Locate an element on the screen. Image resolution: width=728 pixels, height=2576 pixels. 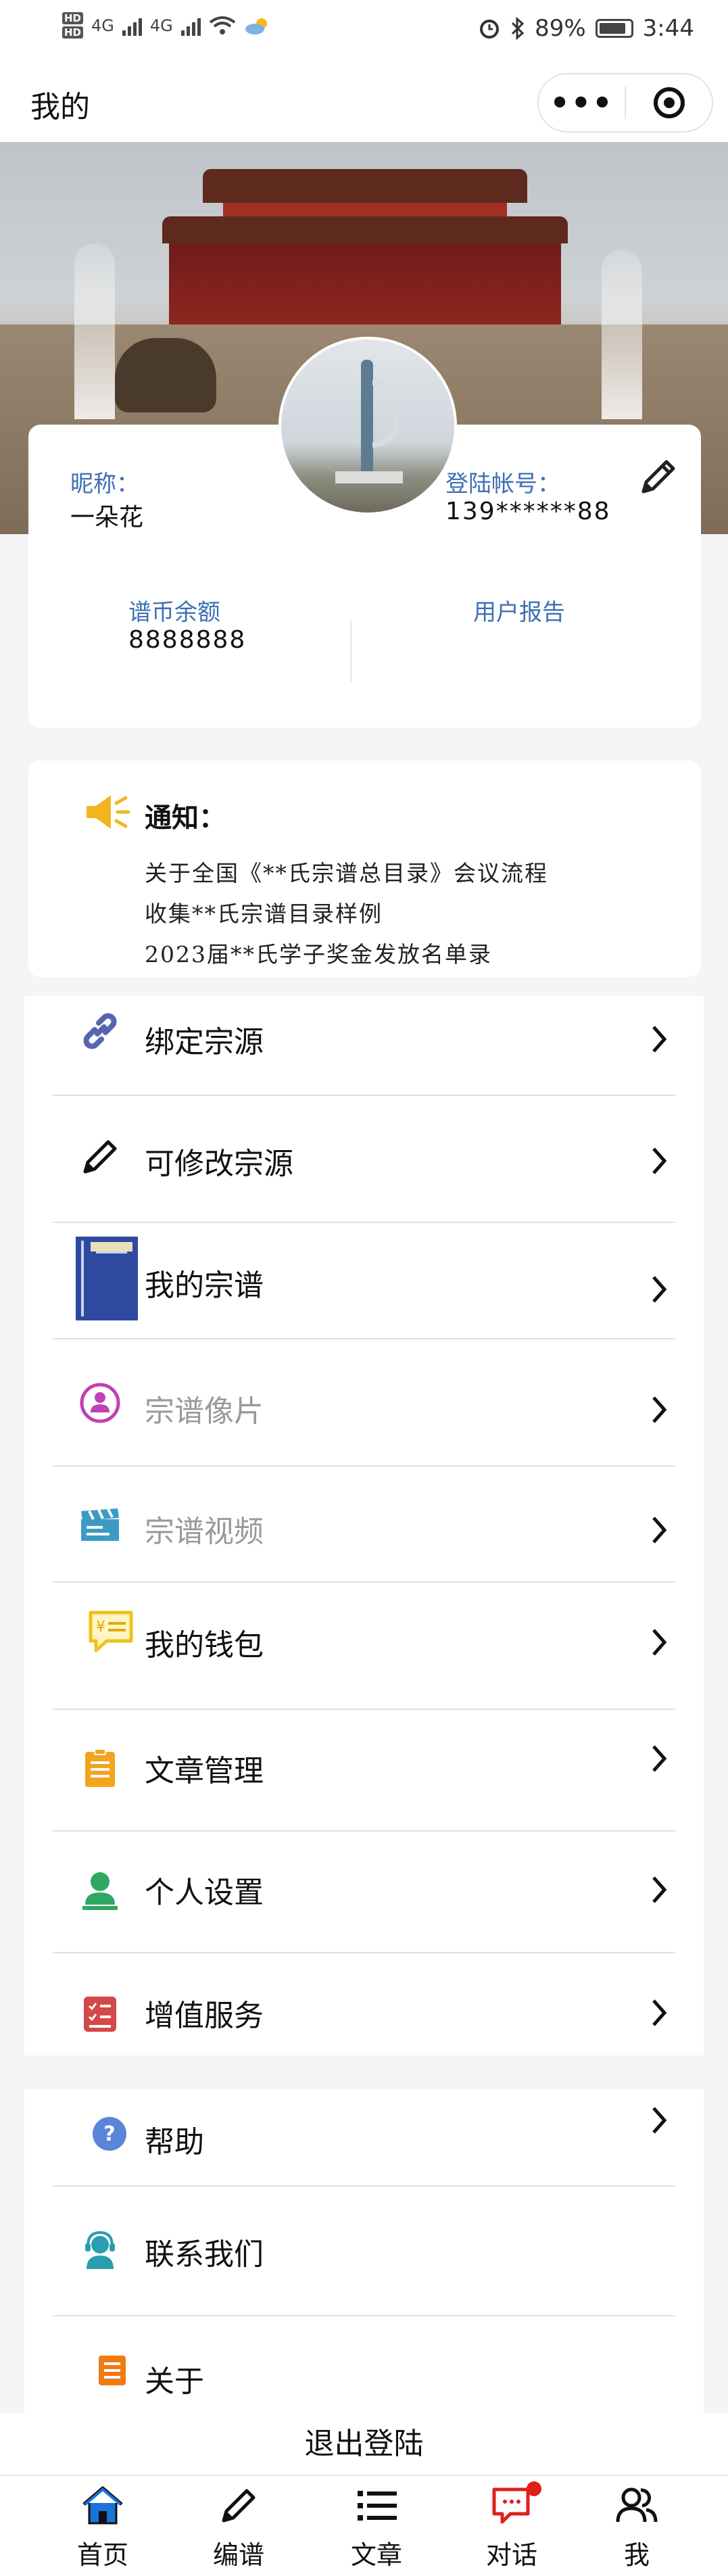
status-time: 3:44 is located at coordinates (668, 28).